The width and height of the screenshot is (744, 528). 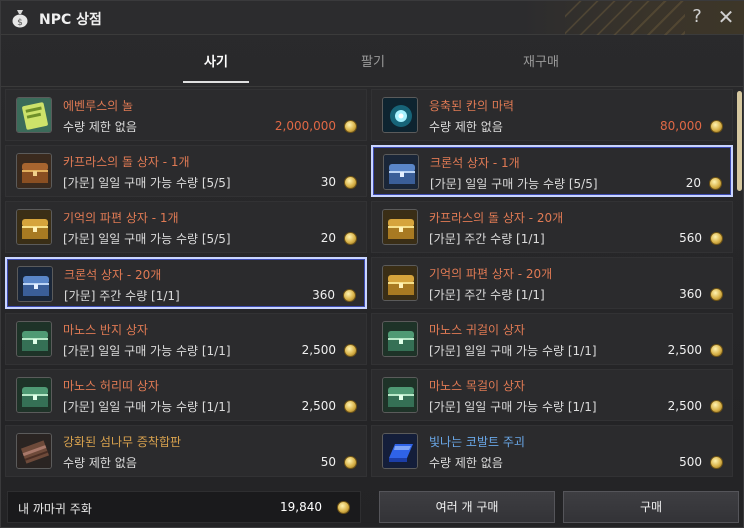 I want to click on close-button: ✕, so click(x=726, y=17).